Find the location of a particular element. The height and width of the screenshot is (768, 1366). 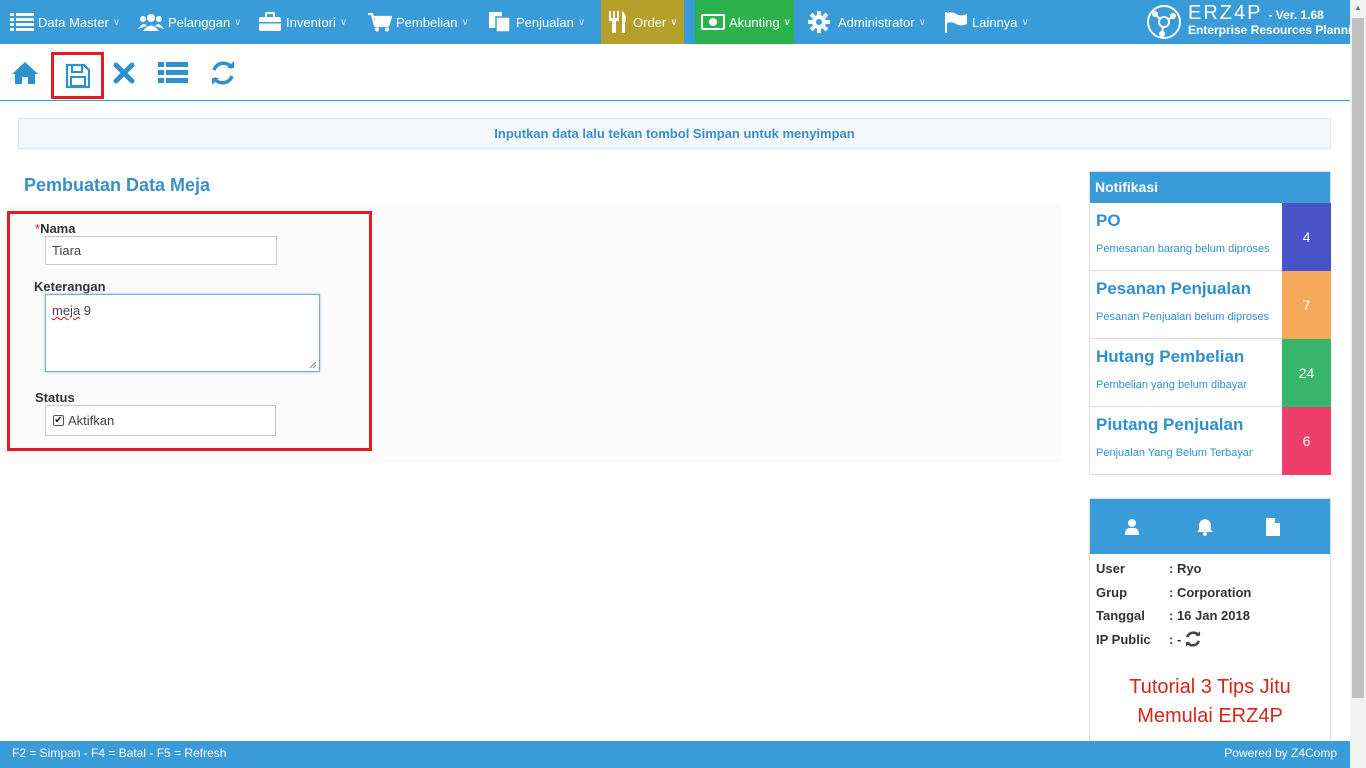

notification-header: Notifikasi is located at coordinates (1210, 187).